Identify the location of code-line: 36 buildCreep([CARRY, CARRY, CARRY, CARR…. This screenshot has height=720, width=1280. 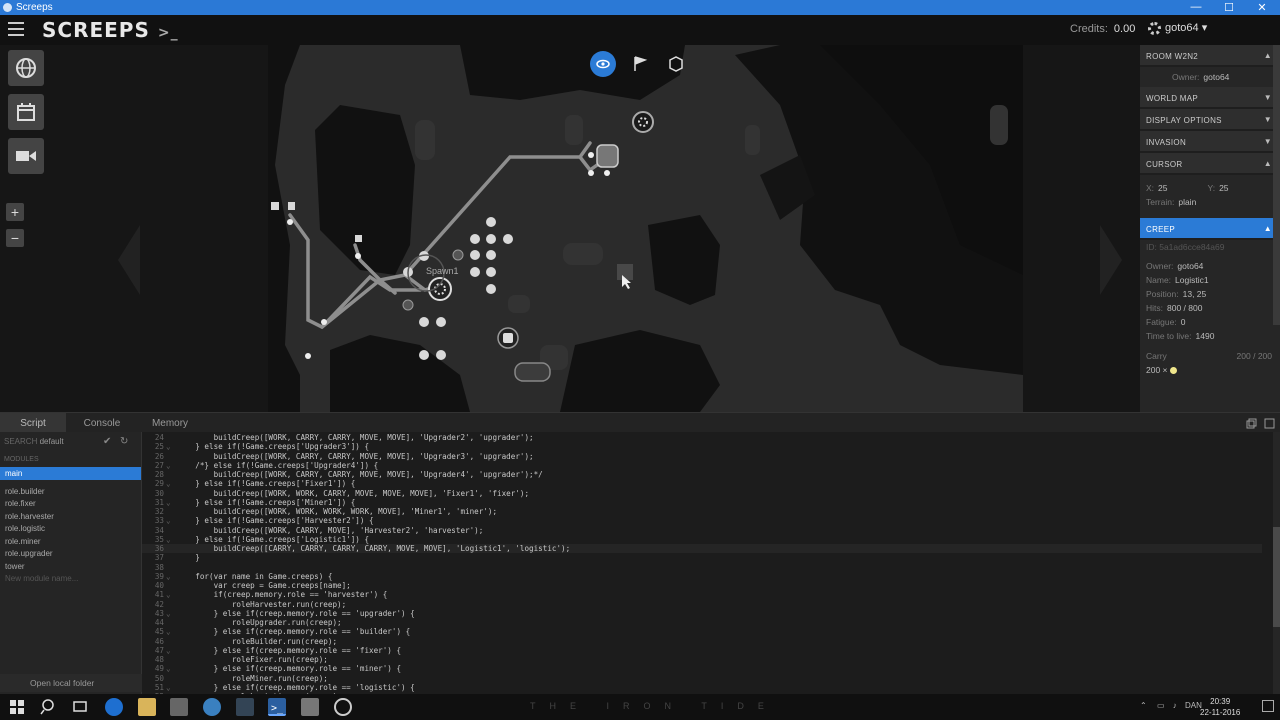
(702, 549).